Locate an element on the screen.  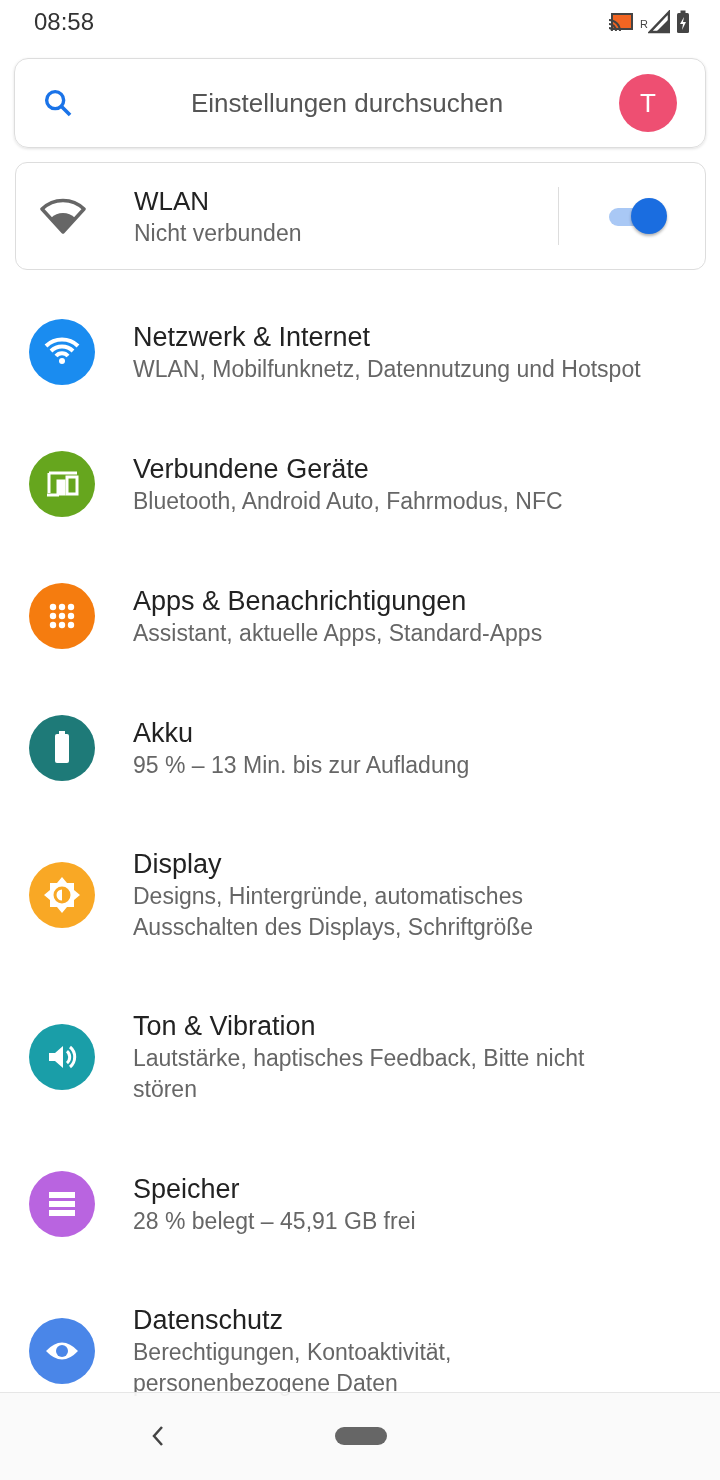
item-title: Akku is located at coordinates (164, 733).